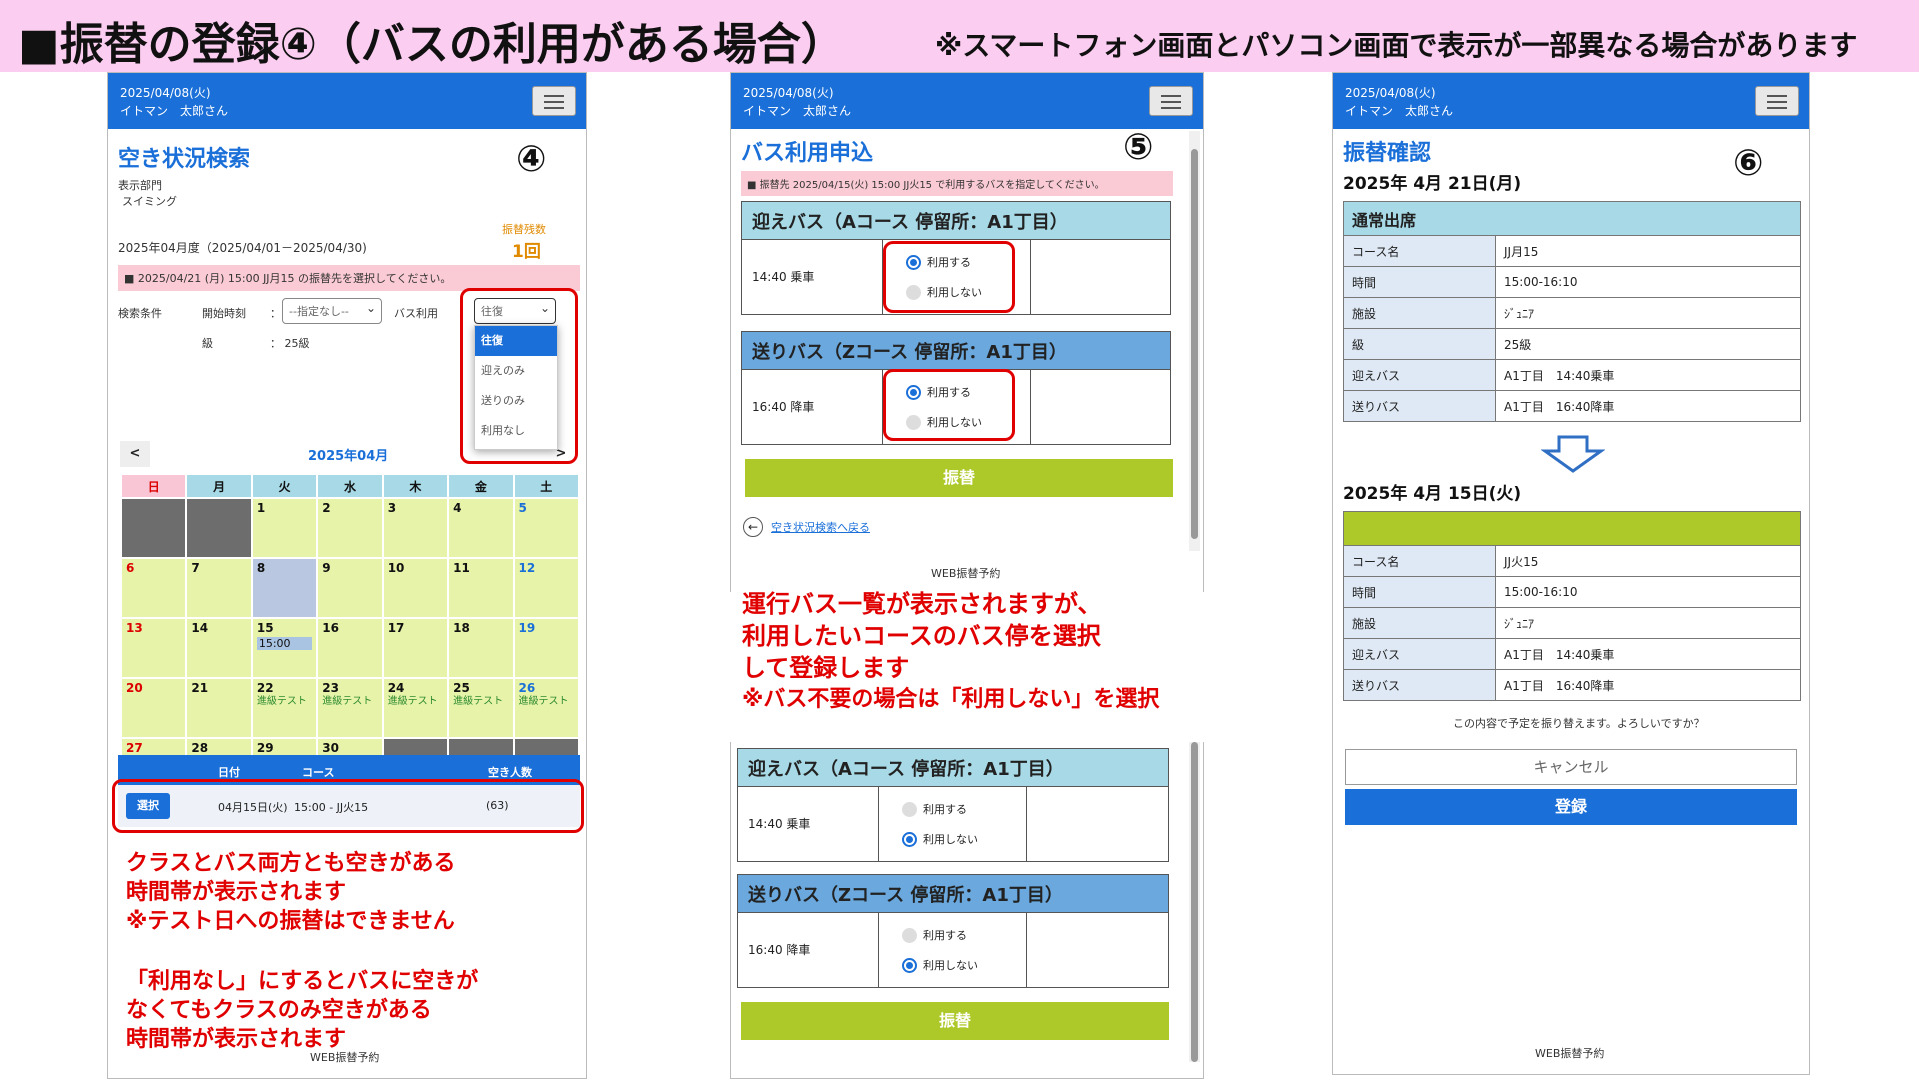 The width and height of the screenshot is (1919, 1079). I want to click on result-head-date: 日付, so click(229, 772).